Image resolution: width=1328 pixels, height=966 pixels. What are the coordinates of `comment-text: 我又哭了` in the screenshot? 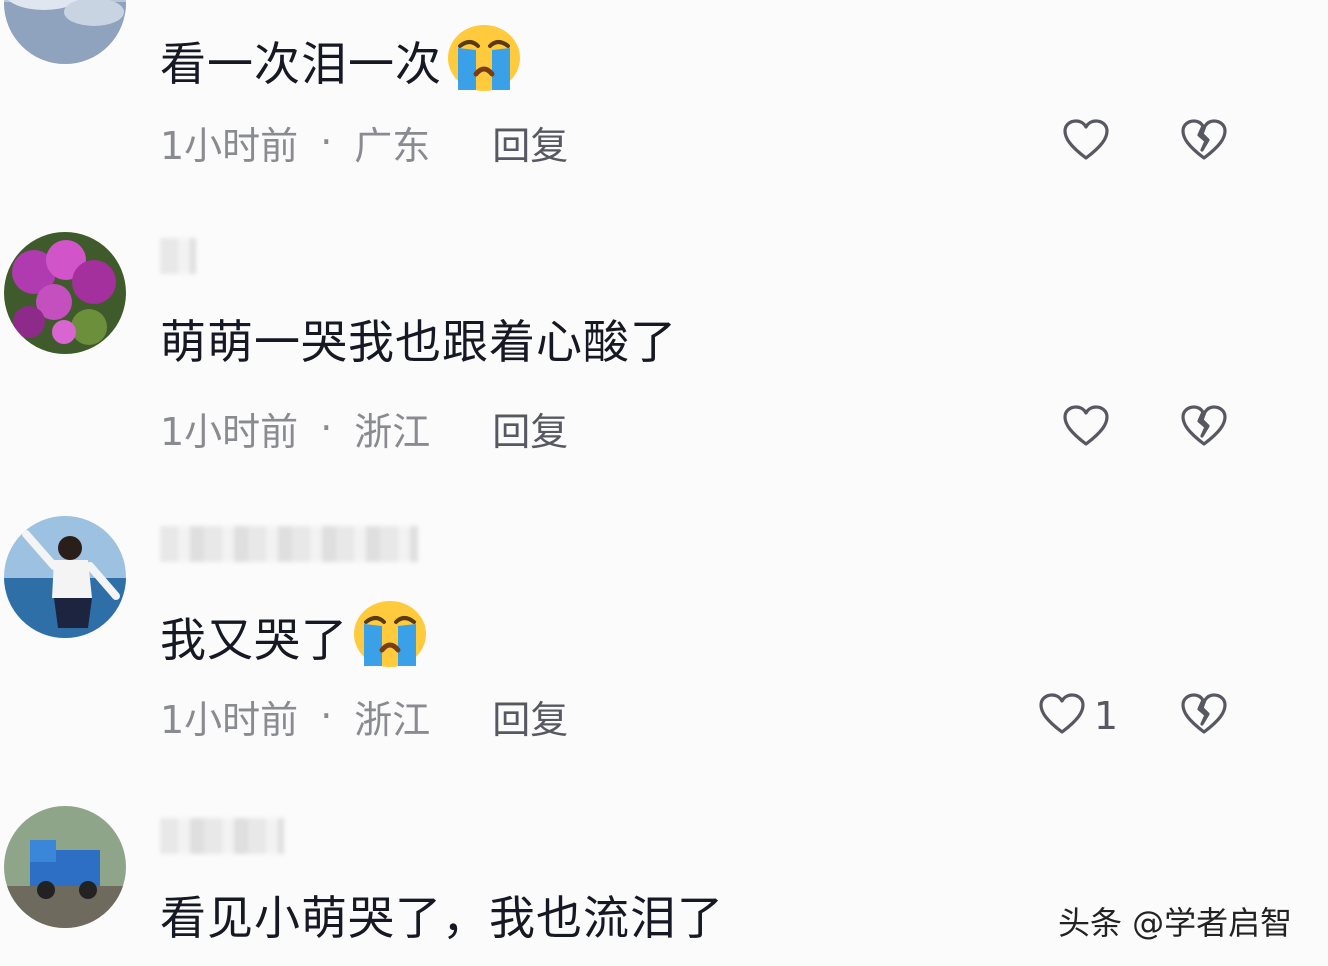 It's located at (294, 640).